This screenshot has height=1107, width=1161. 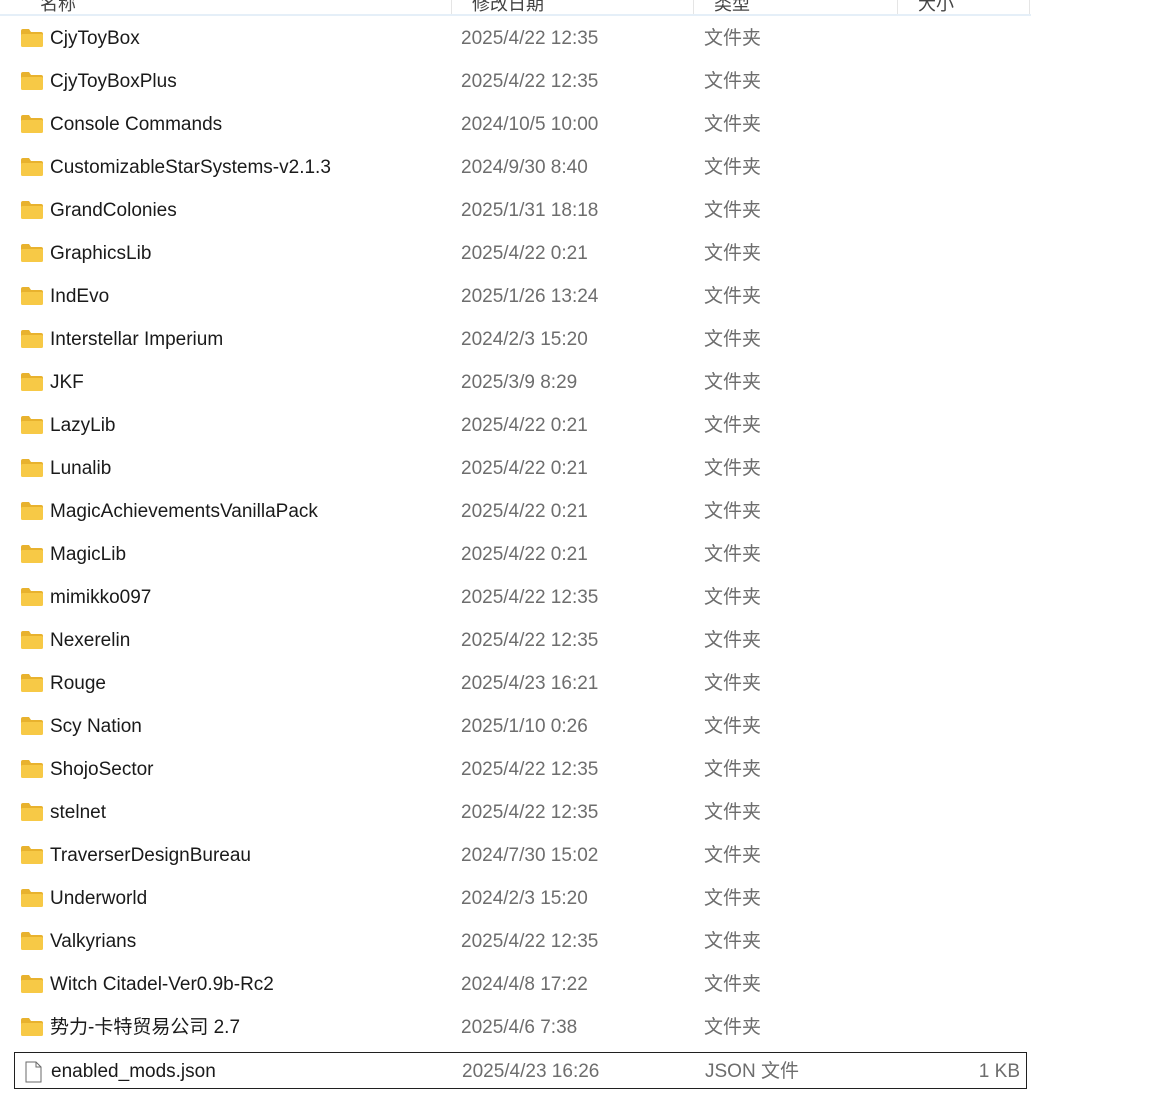 I want to click on file-name: enabled_mods.json, so click(x=133, y=1071).